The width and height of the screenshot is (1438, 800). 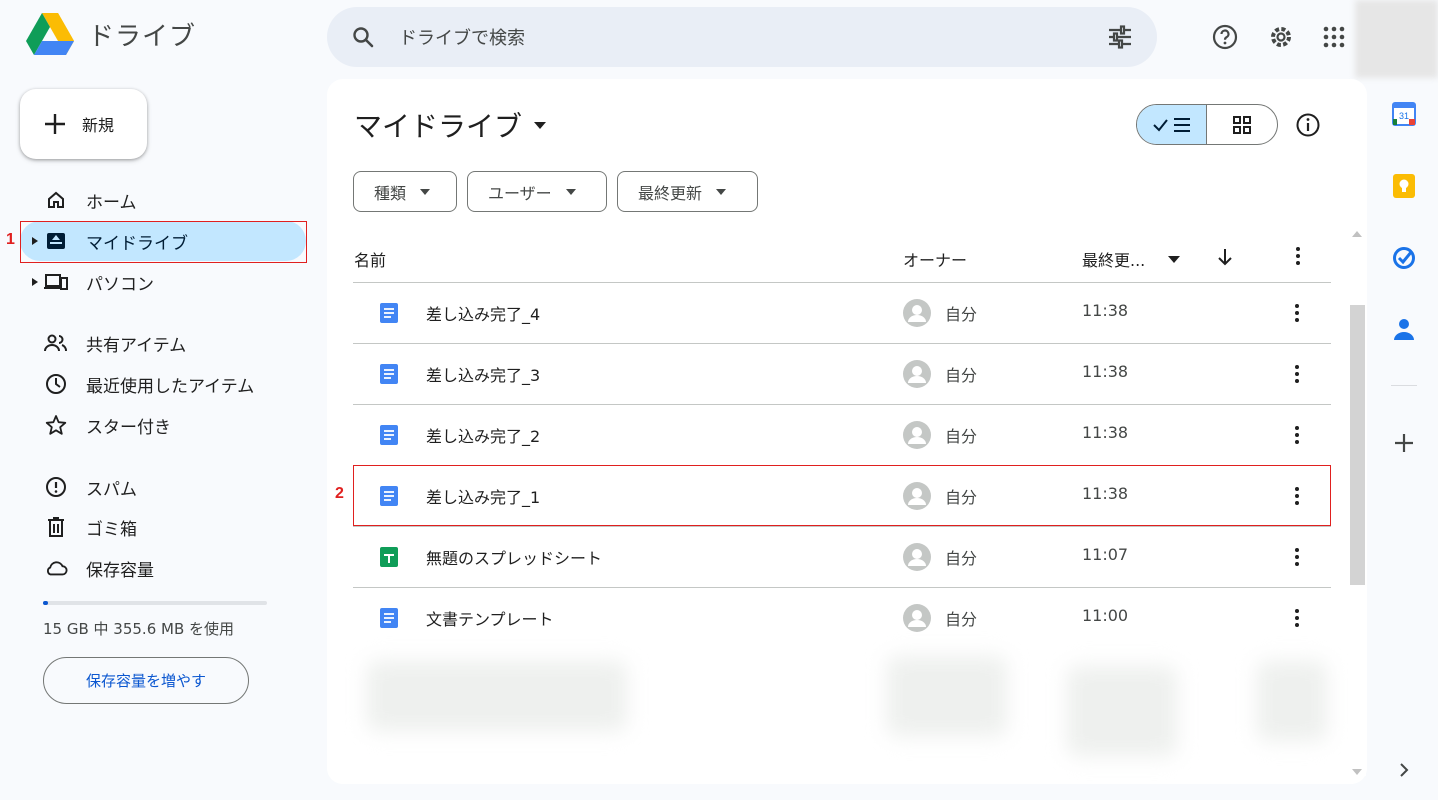 What do you see at coordinates (1105, 554) in the screenshot?
I see `file-modified-time: 11:07` at bounding box center [1105, 554].